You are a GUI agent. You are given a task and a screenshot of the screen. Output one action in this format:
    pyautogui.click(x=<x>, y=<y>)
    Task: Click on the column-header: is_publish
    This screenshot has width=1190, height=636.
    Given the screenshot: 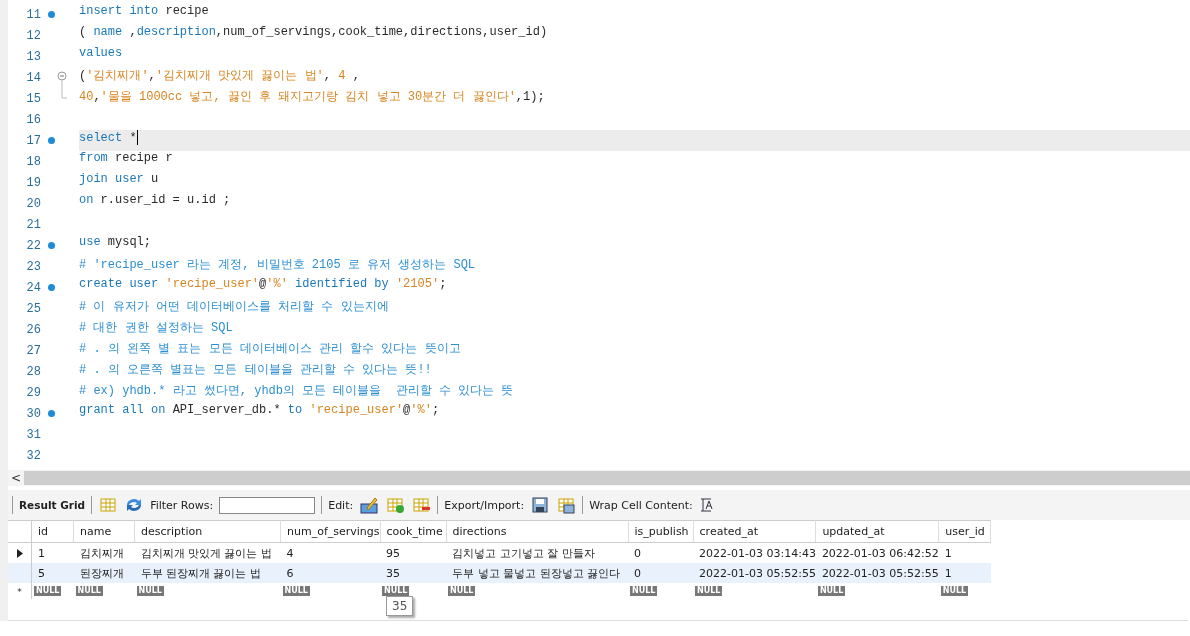 What is the action you would take?
    pyautogui.click(x=661, y=531)
    